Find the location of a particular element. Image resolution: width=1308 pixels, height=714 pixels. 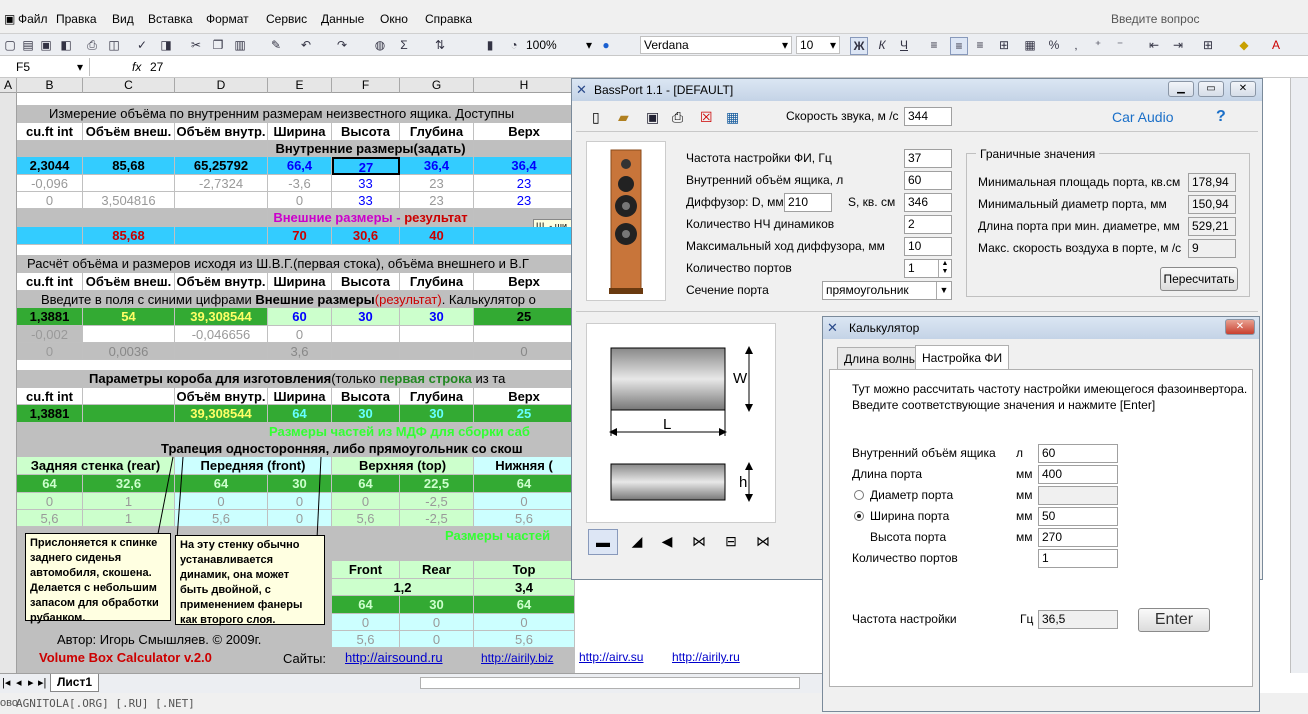

cell-r20-depth: 30 is located at coordinates (437, 414).